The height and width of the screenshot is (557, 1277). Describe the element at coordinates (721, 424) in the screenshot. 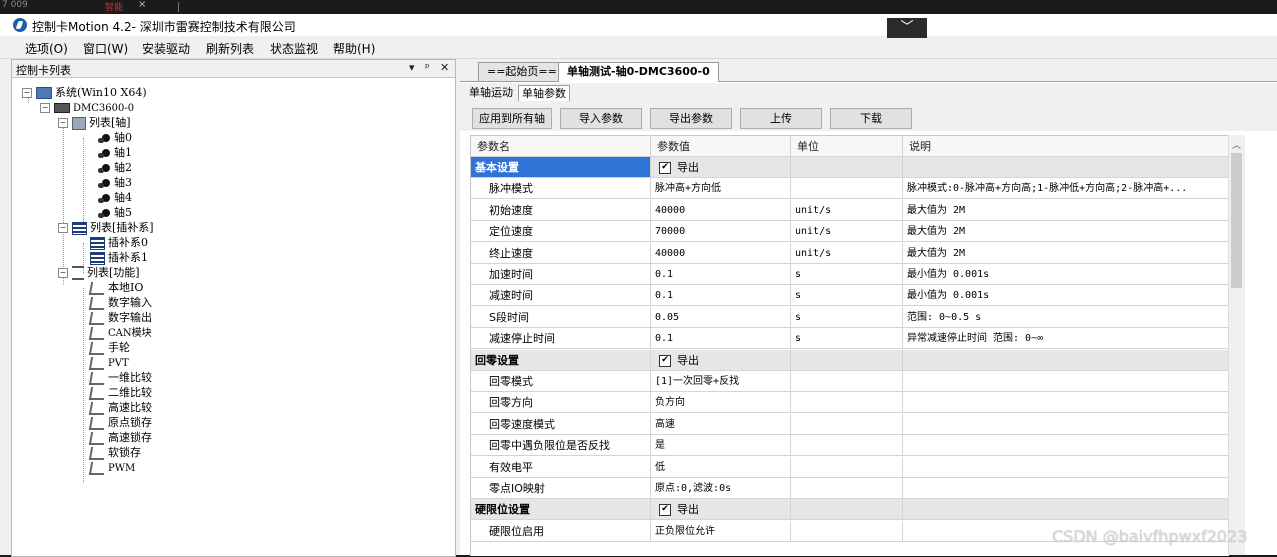

I see `param-value: 高速` at that location.